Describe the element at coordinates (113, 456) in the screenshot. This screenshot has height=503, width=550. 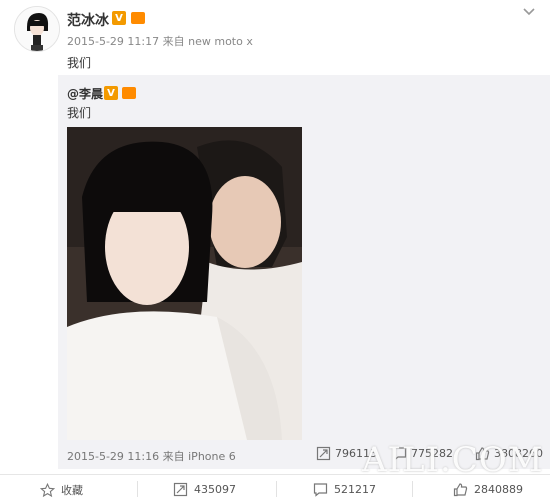
I see `repost-timestamp: 2015-5-29 11:16` at that location.